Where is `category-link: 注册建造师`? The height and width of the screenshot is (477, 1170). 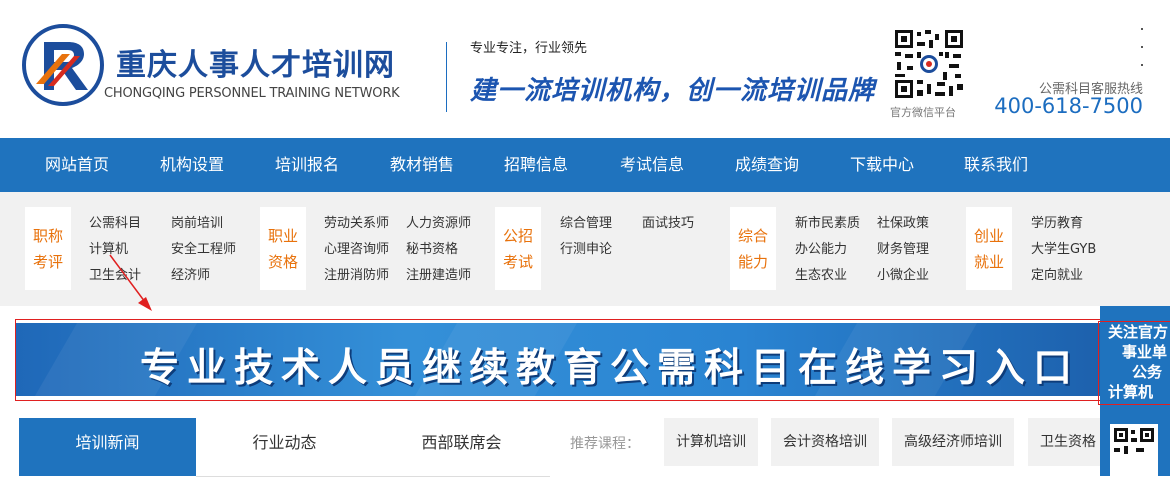 category-link: 注册建造师 is located at coordinates (438, 273).